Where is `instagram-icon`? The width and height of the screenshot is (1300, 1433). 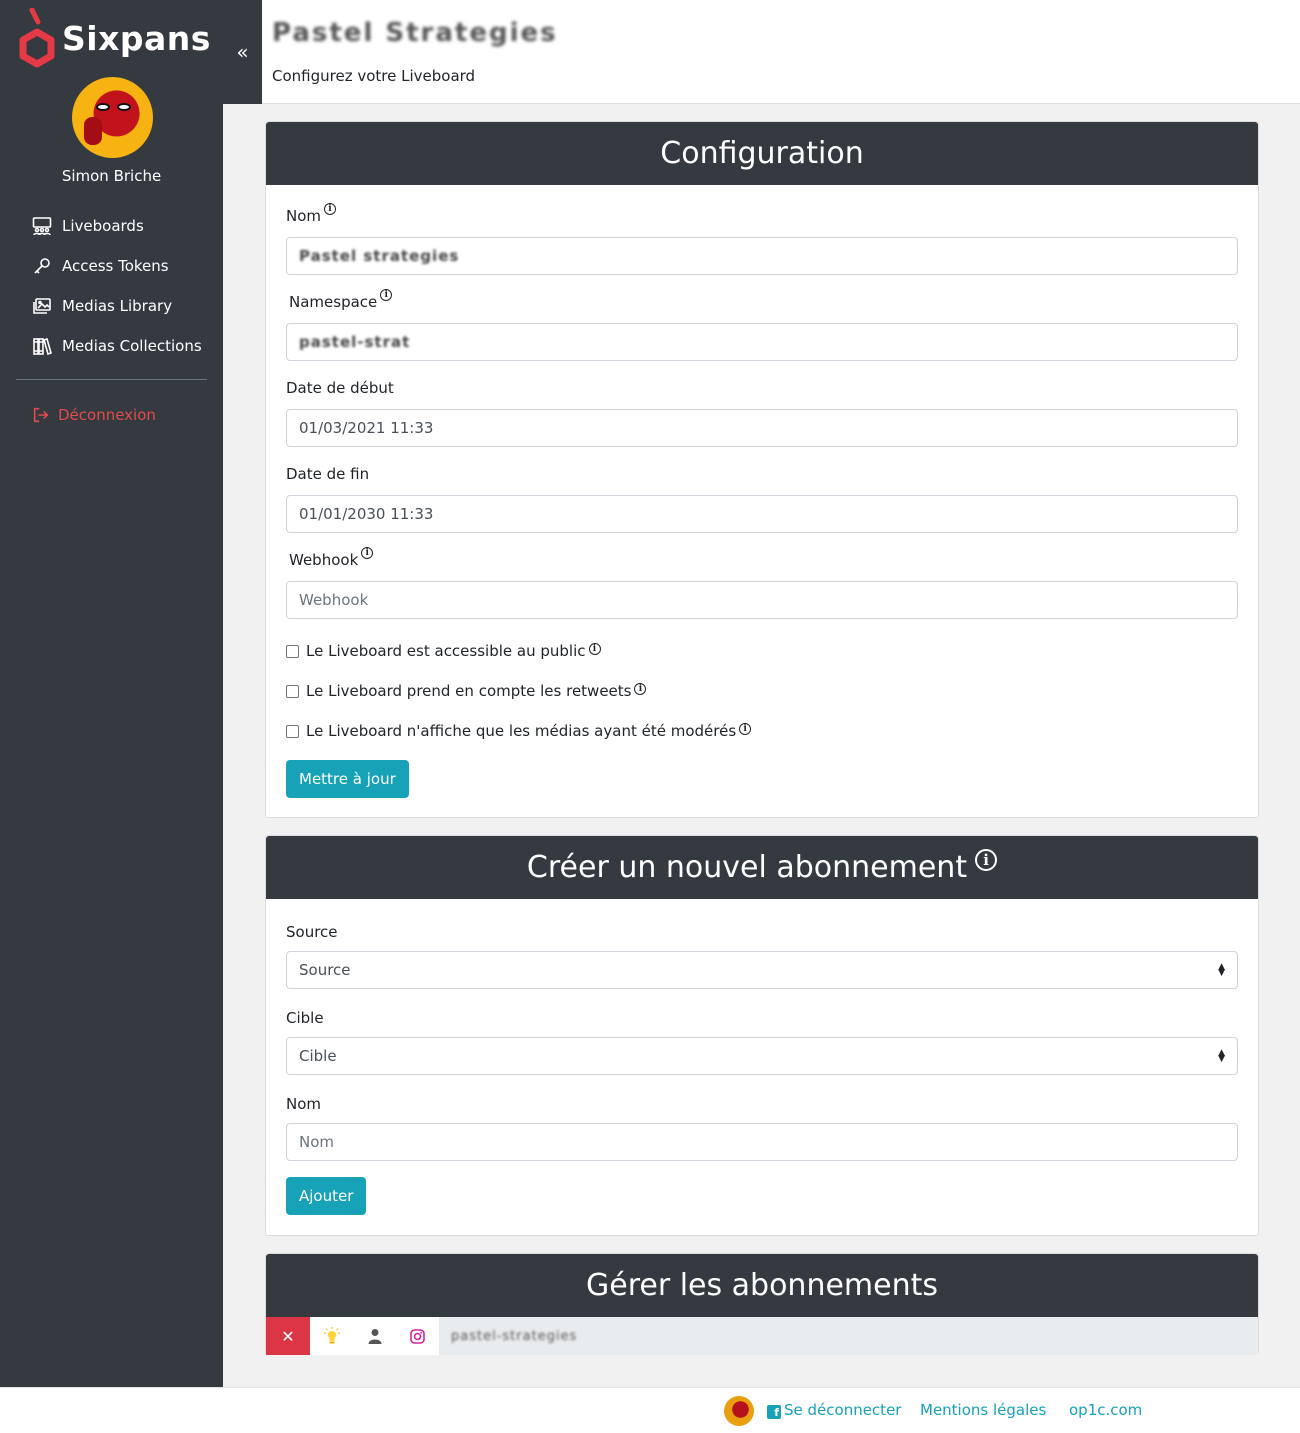 instagram-icon is located at coordinates (417, 1336).